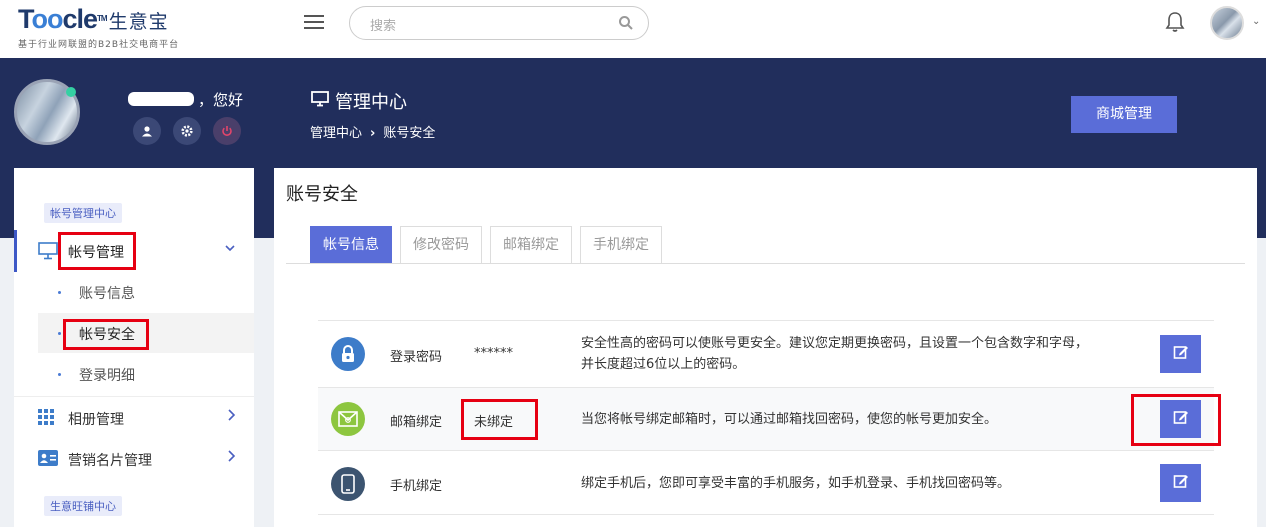 This screenshot has width=1266, height=527. I want to click on row-description: 当您将帐号绑定邮箱时，可以通过邮箱找回密码，使您的帐号更加安全。, so click(861, 419).